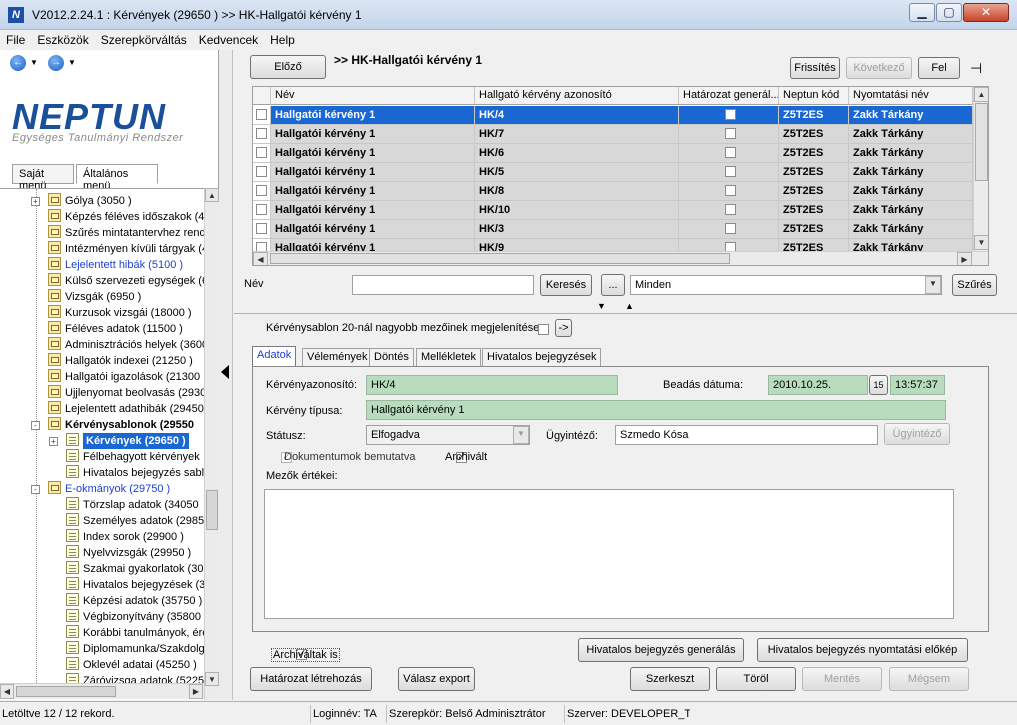 This screenshot has width=1017, height=725. What do you see at coordinates (521, 435) in the screenshot?
I see `status-dropdown-icon: ▼` at bounding box center [521, 435].